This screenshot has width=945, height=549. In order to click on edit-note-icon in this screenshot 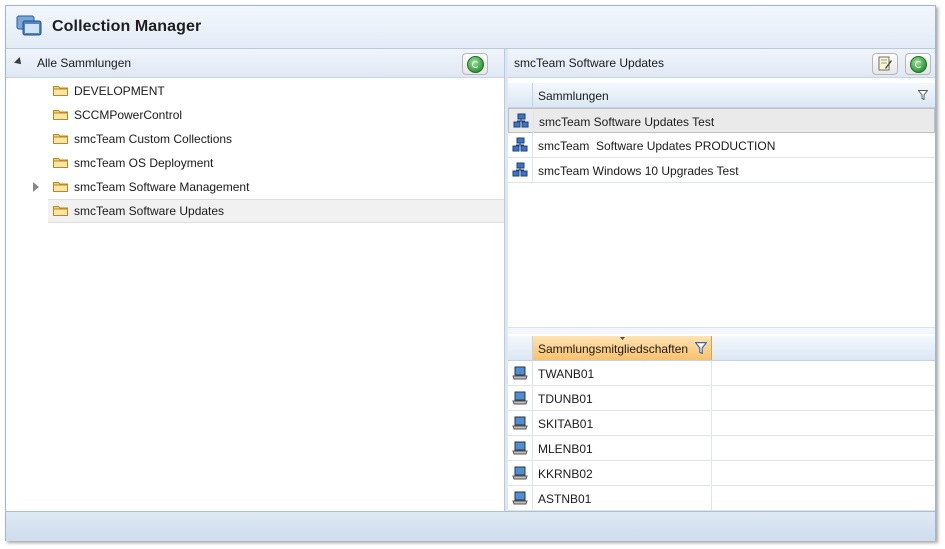, I will do `click(885, 63)`.